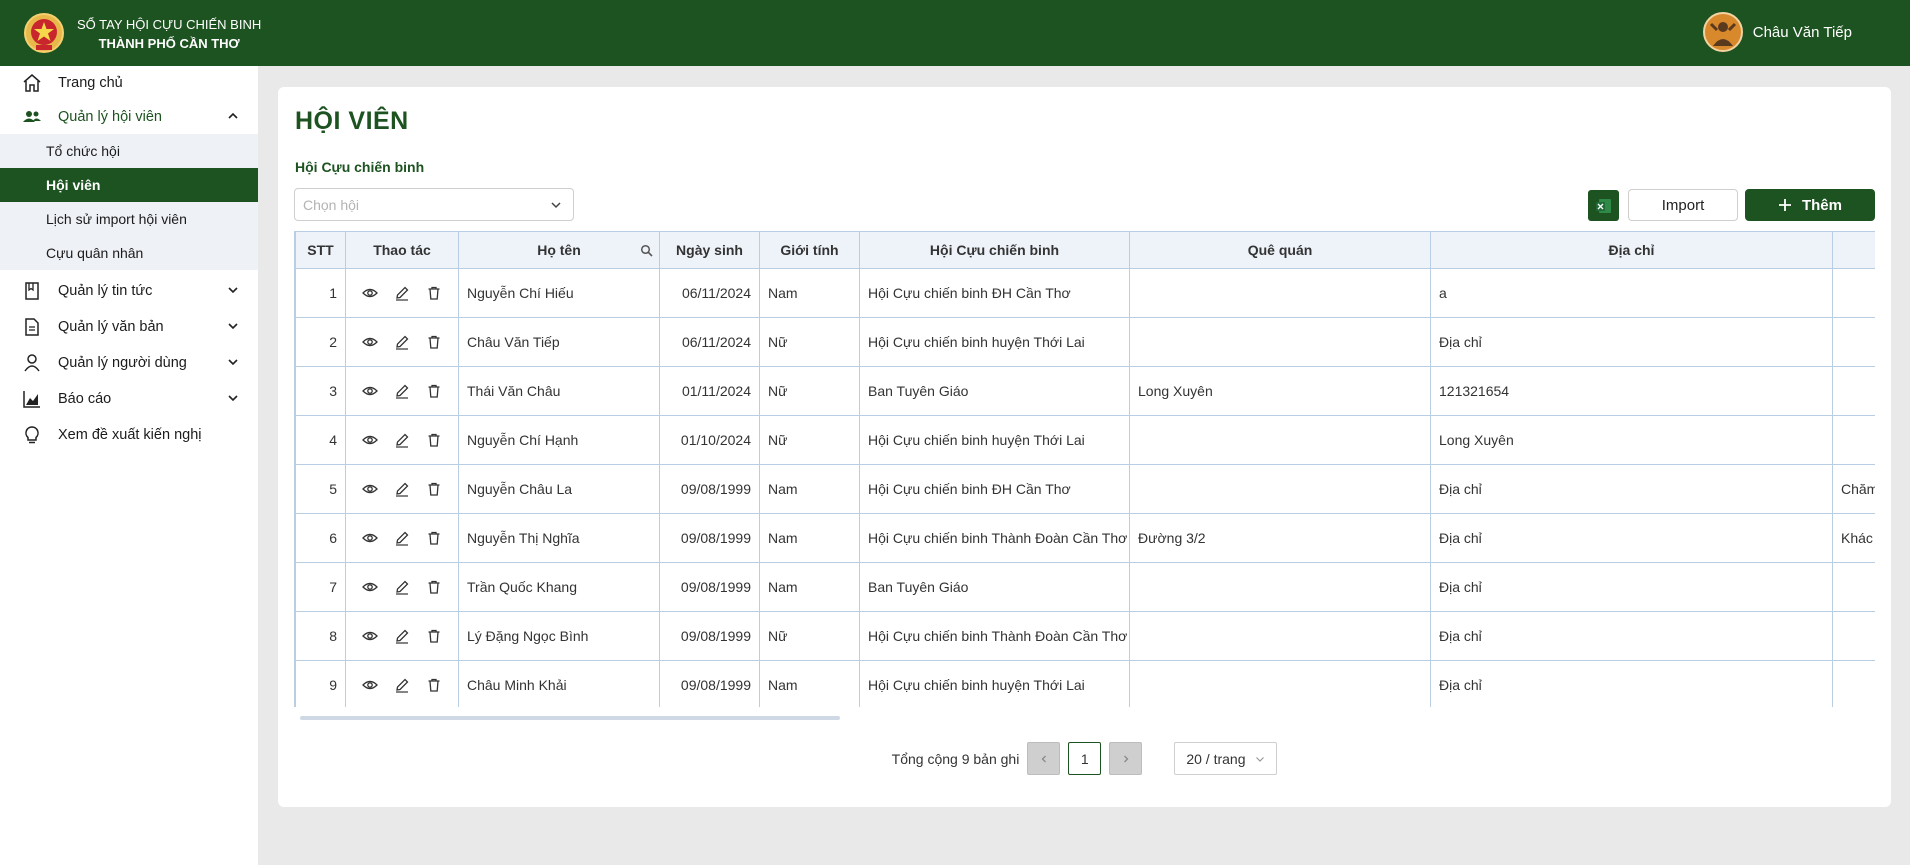 The height and width of the screenshot is (865, 1910). Describe the element at coordinates (129, 327) in the screenshot. I see `sidebar-item-documents: Quản lý văn bản` at that location.